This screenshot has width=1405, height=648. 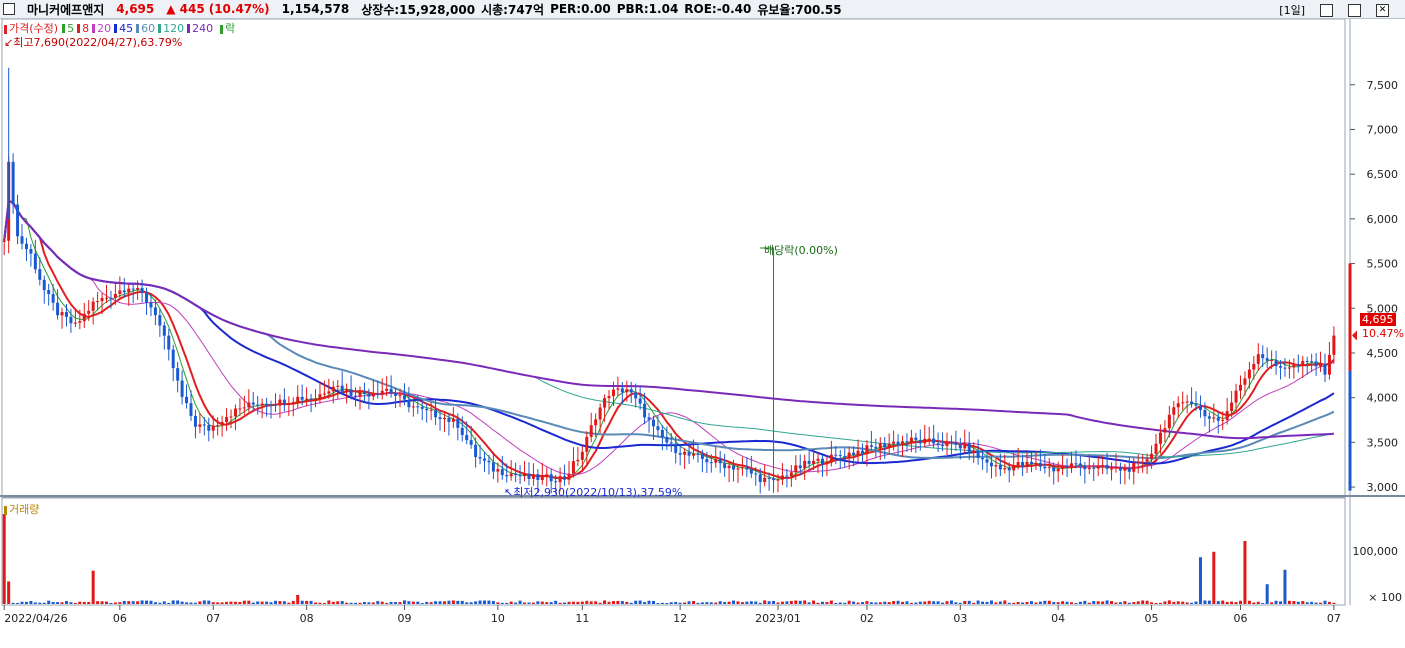 What do you see at coordinates (1382, 10) in the screenshot?
I see `close-icon: ✕` at bounding box center [1382, 10].